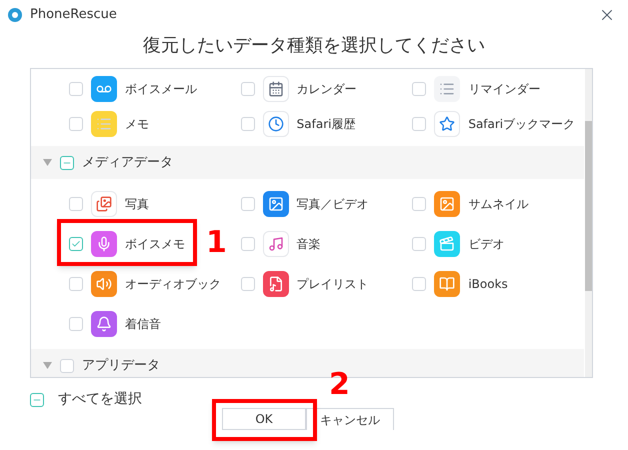 Image resolution: width=628 pixels, height=450 pixels. I want to click on category-label: ボイスメール, so click(161, 89).